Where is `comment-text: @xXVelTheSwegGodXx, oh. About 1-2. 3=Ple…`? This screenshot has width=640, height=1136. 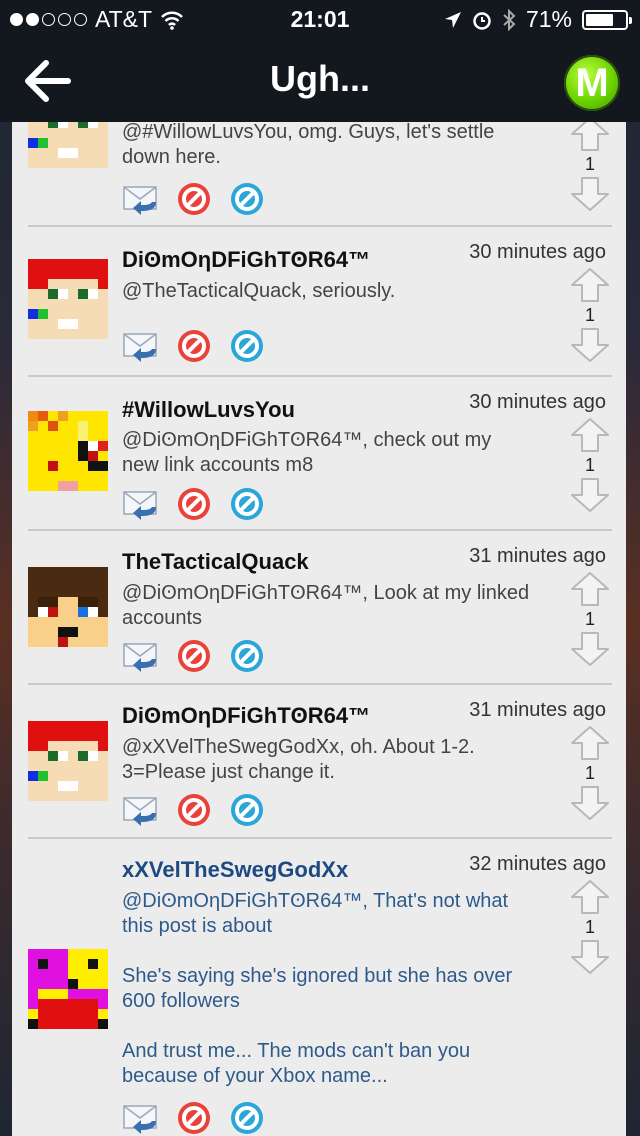
comment-text: @xXVelTheSwegGodXx, oh. About 1-2. 3=Ple… is located at coordinates (298, 759).